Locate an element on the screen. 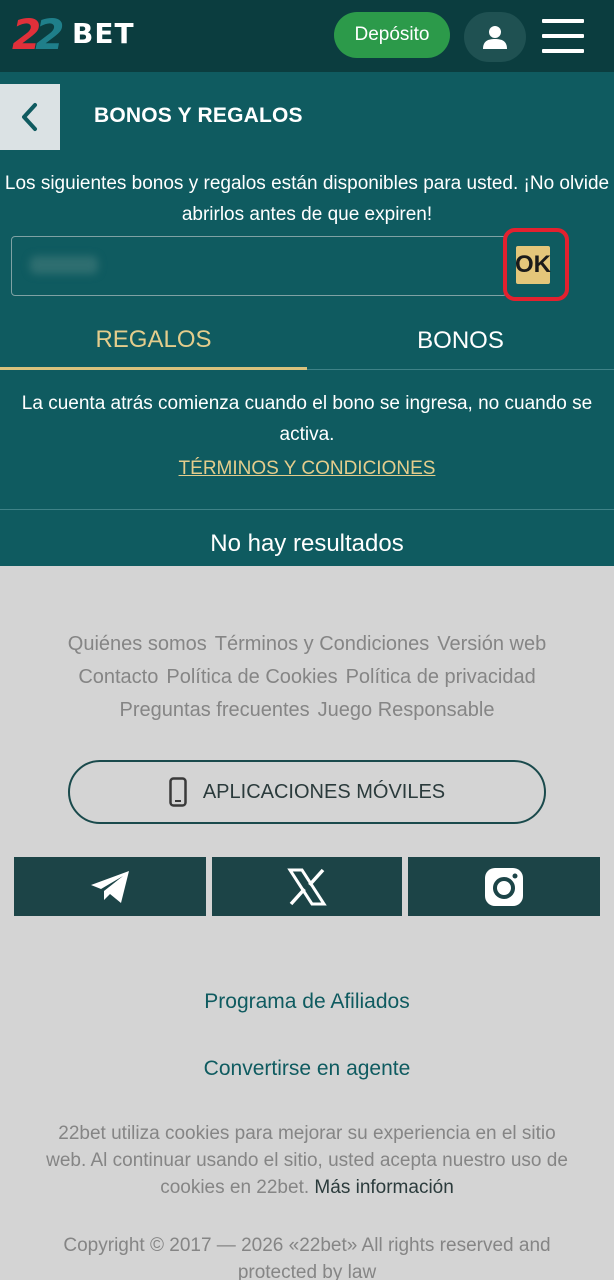  user-account-button is located at coordinates (495, 37).